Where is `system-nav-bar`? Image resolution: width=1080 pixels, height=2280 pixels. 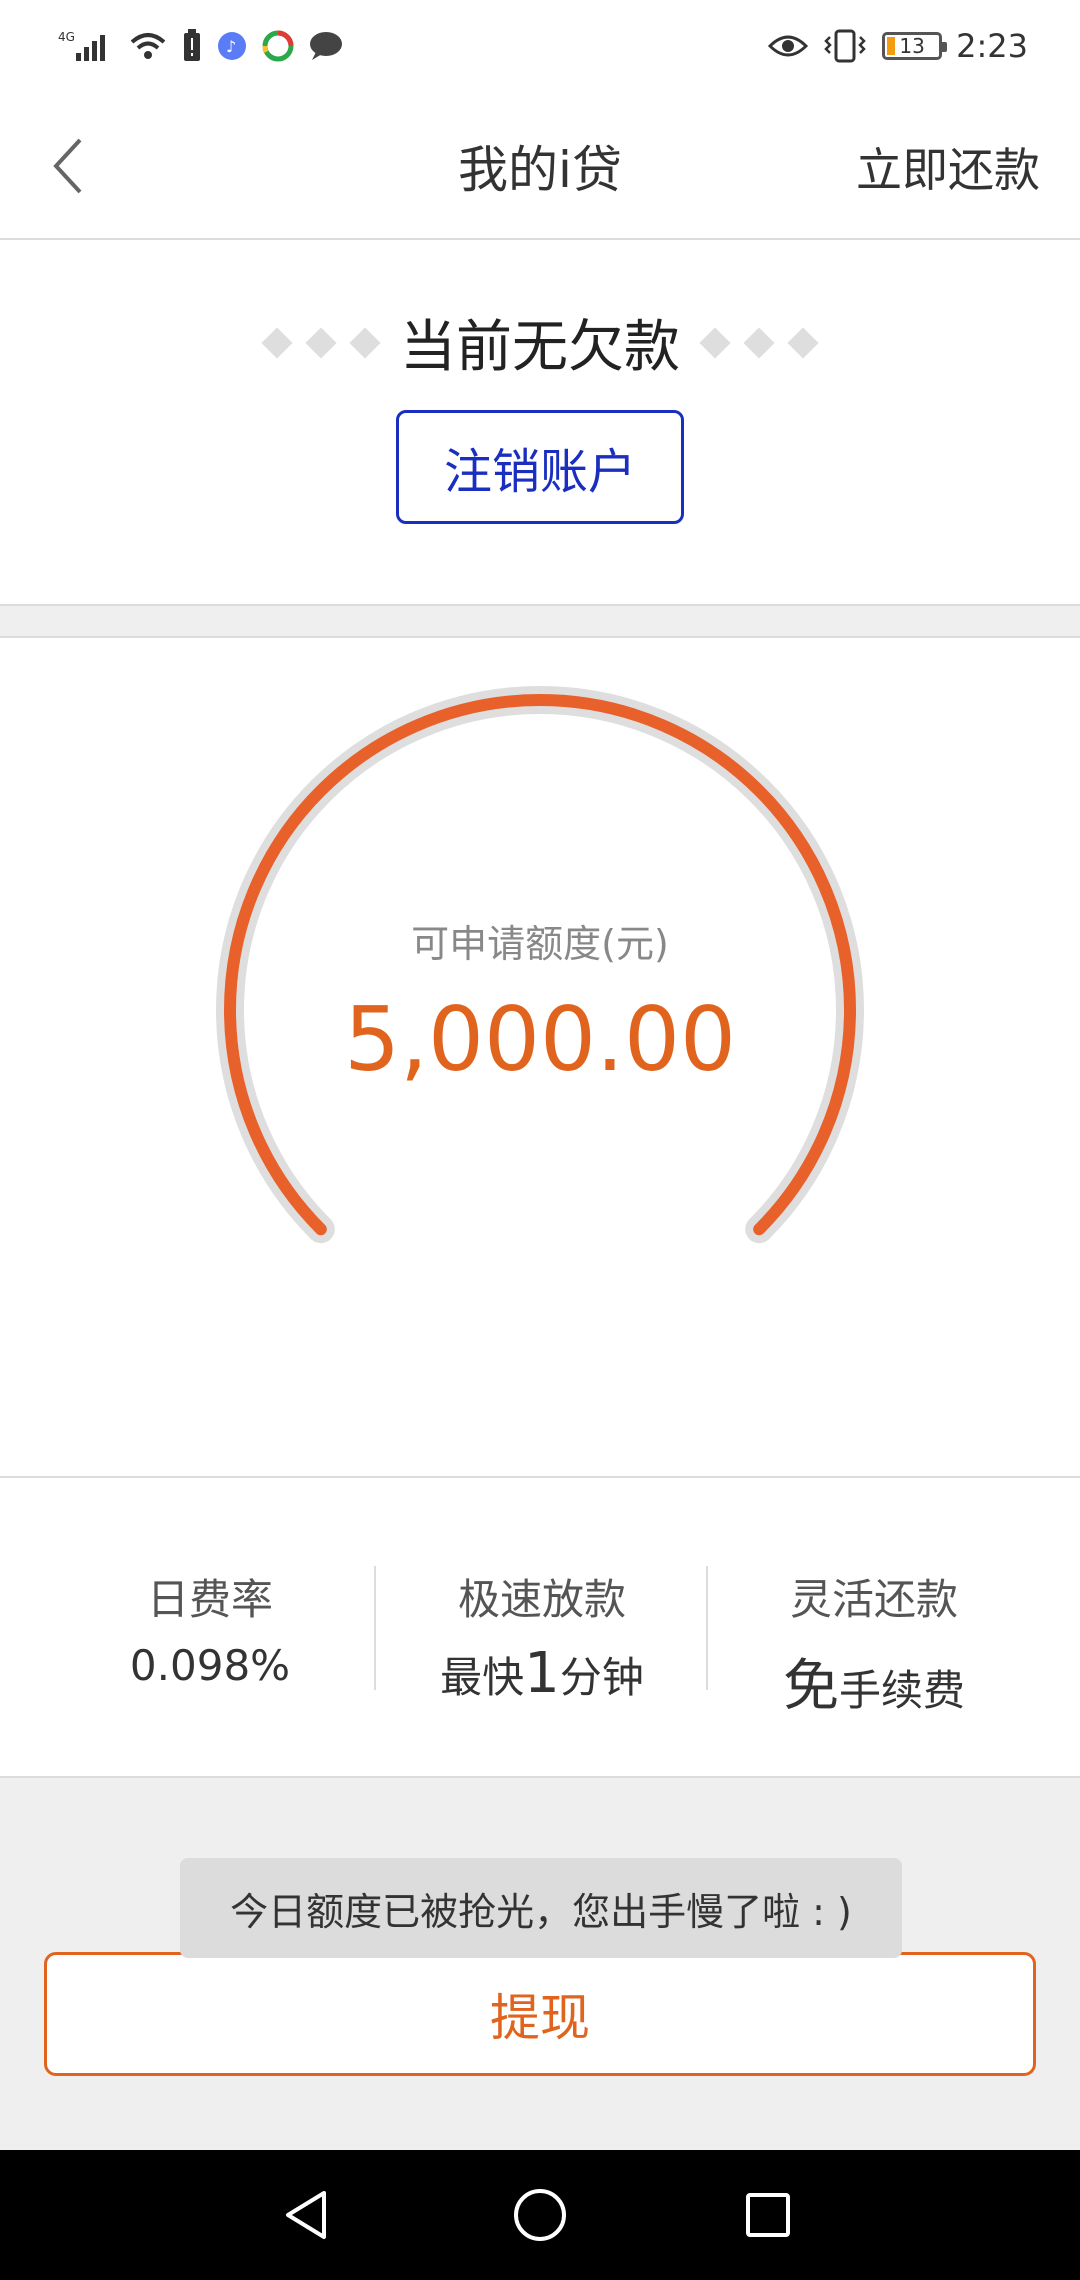 system-nav-bar is located at coordinates (540, 2215).